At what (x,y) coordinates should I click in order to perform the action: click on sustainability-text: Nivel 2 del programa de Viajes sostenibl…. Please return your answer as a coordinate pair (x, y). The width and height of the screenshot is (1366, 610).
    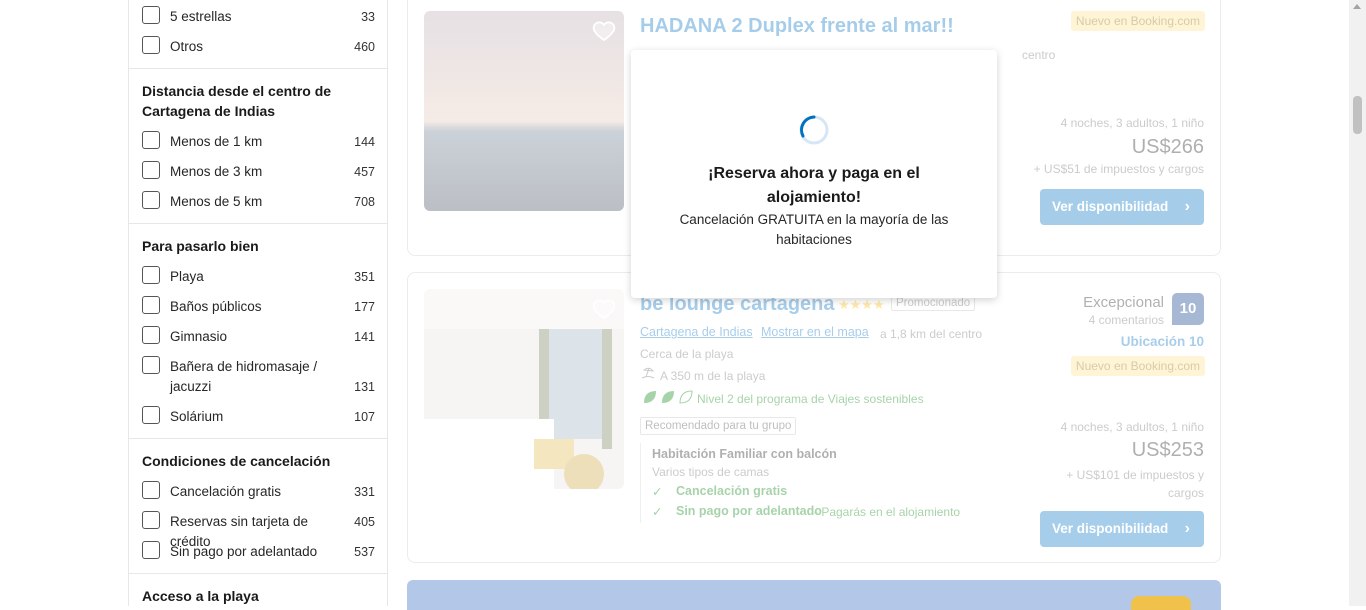
    Looking at the image, I should click on (810, 399).